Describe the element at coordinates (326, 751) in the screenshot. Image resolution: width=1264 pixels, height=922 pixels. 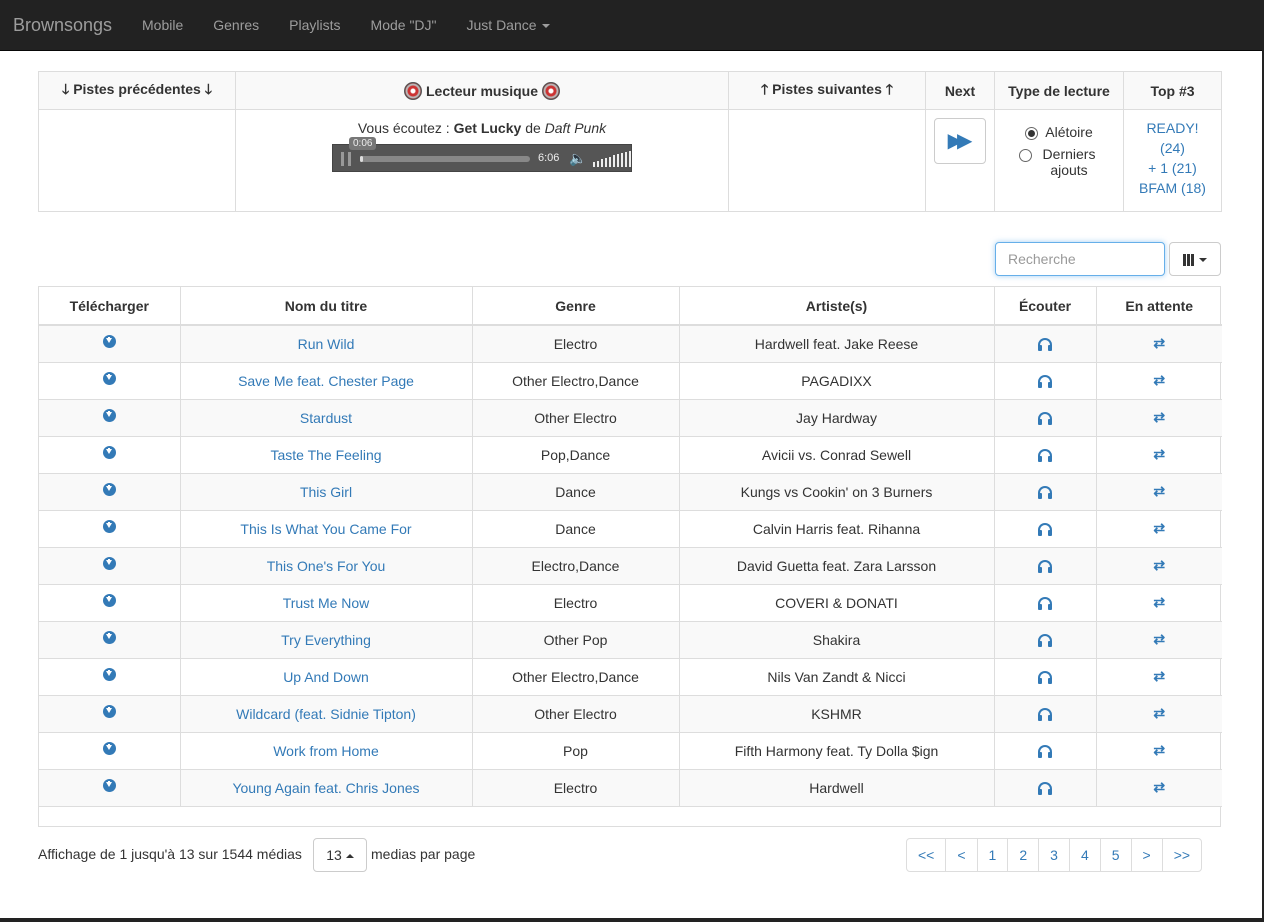
I see `track-title-link: Work from Home` at that location.